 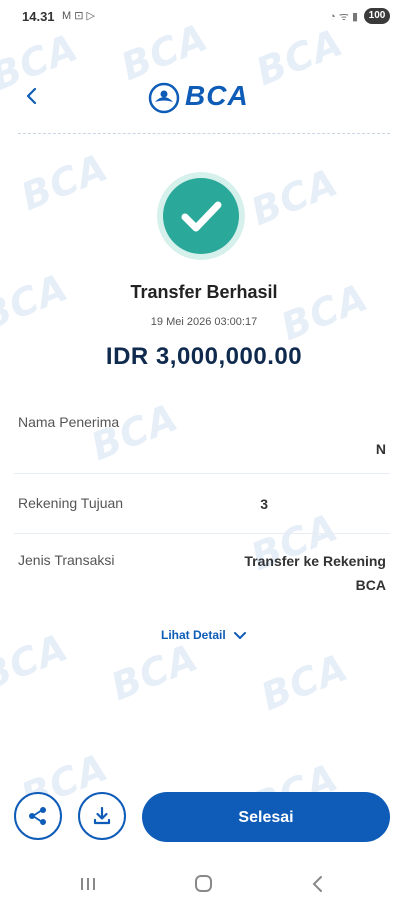 What do you see at coordinates (204, 292) in the screenshot?
I see `result-title: Transfer Berhasil` at bounding box center [204, 292].